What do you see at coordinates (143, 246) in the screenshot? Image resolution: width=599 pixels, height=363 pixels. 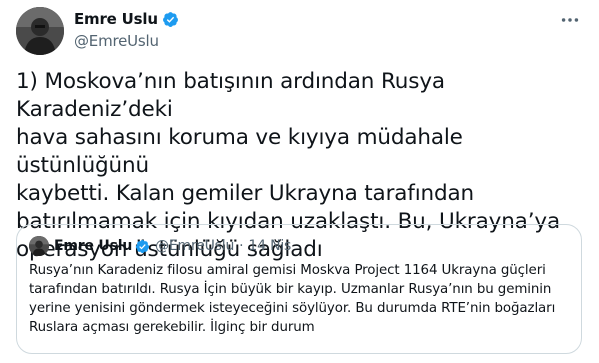 I see `quoted-verified-badge-icon` at bounding box center [143, 246].